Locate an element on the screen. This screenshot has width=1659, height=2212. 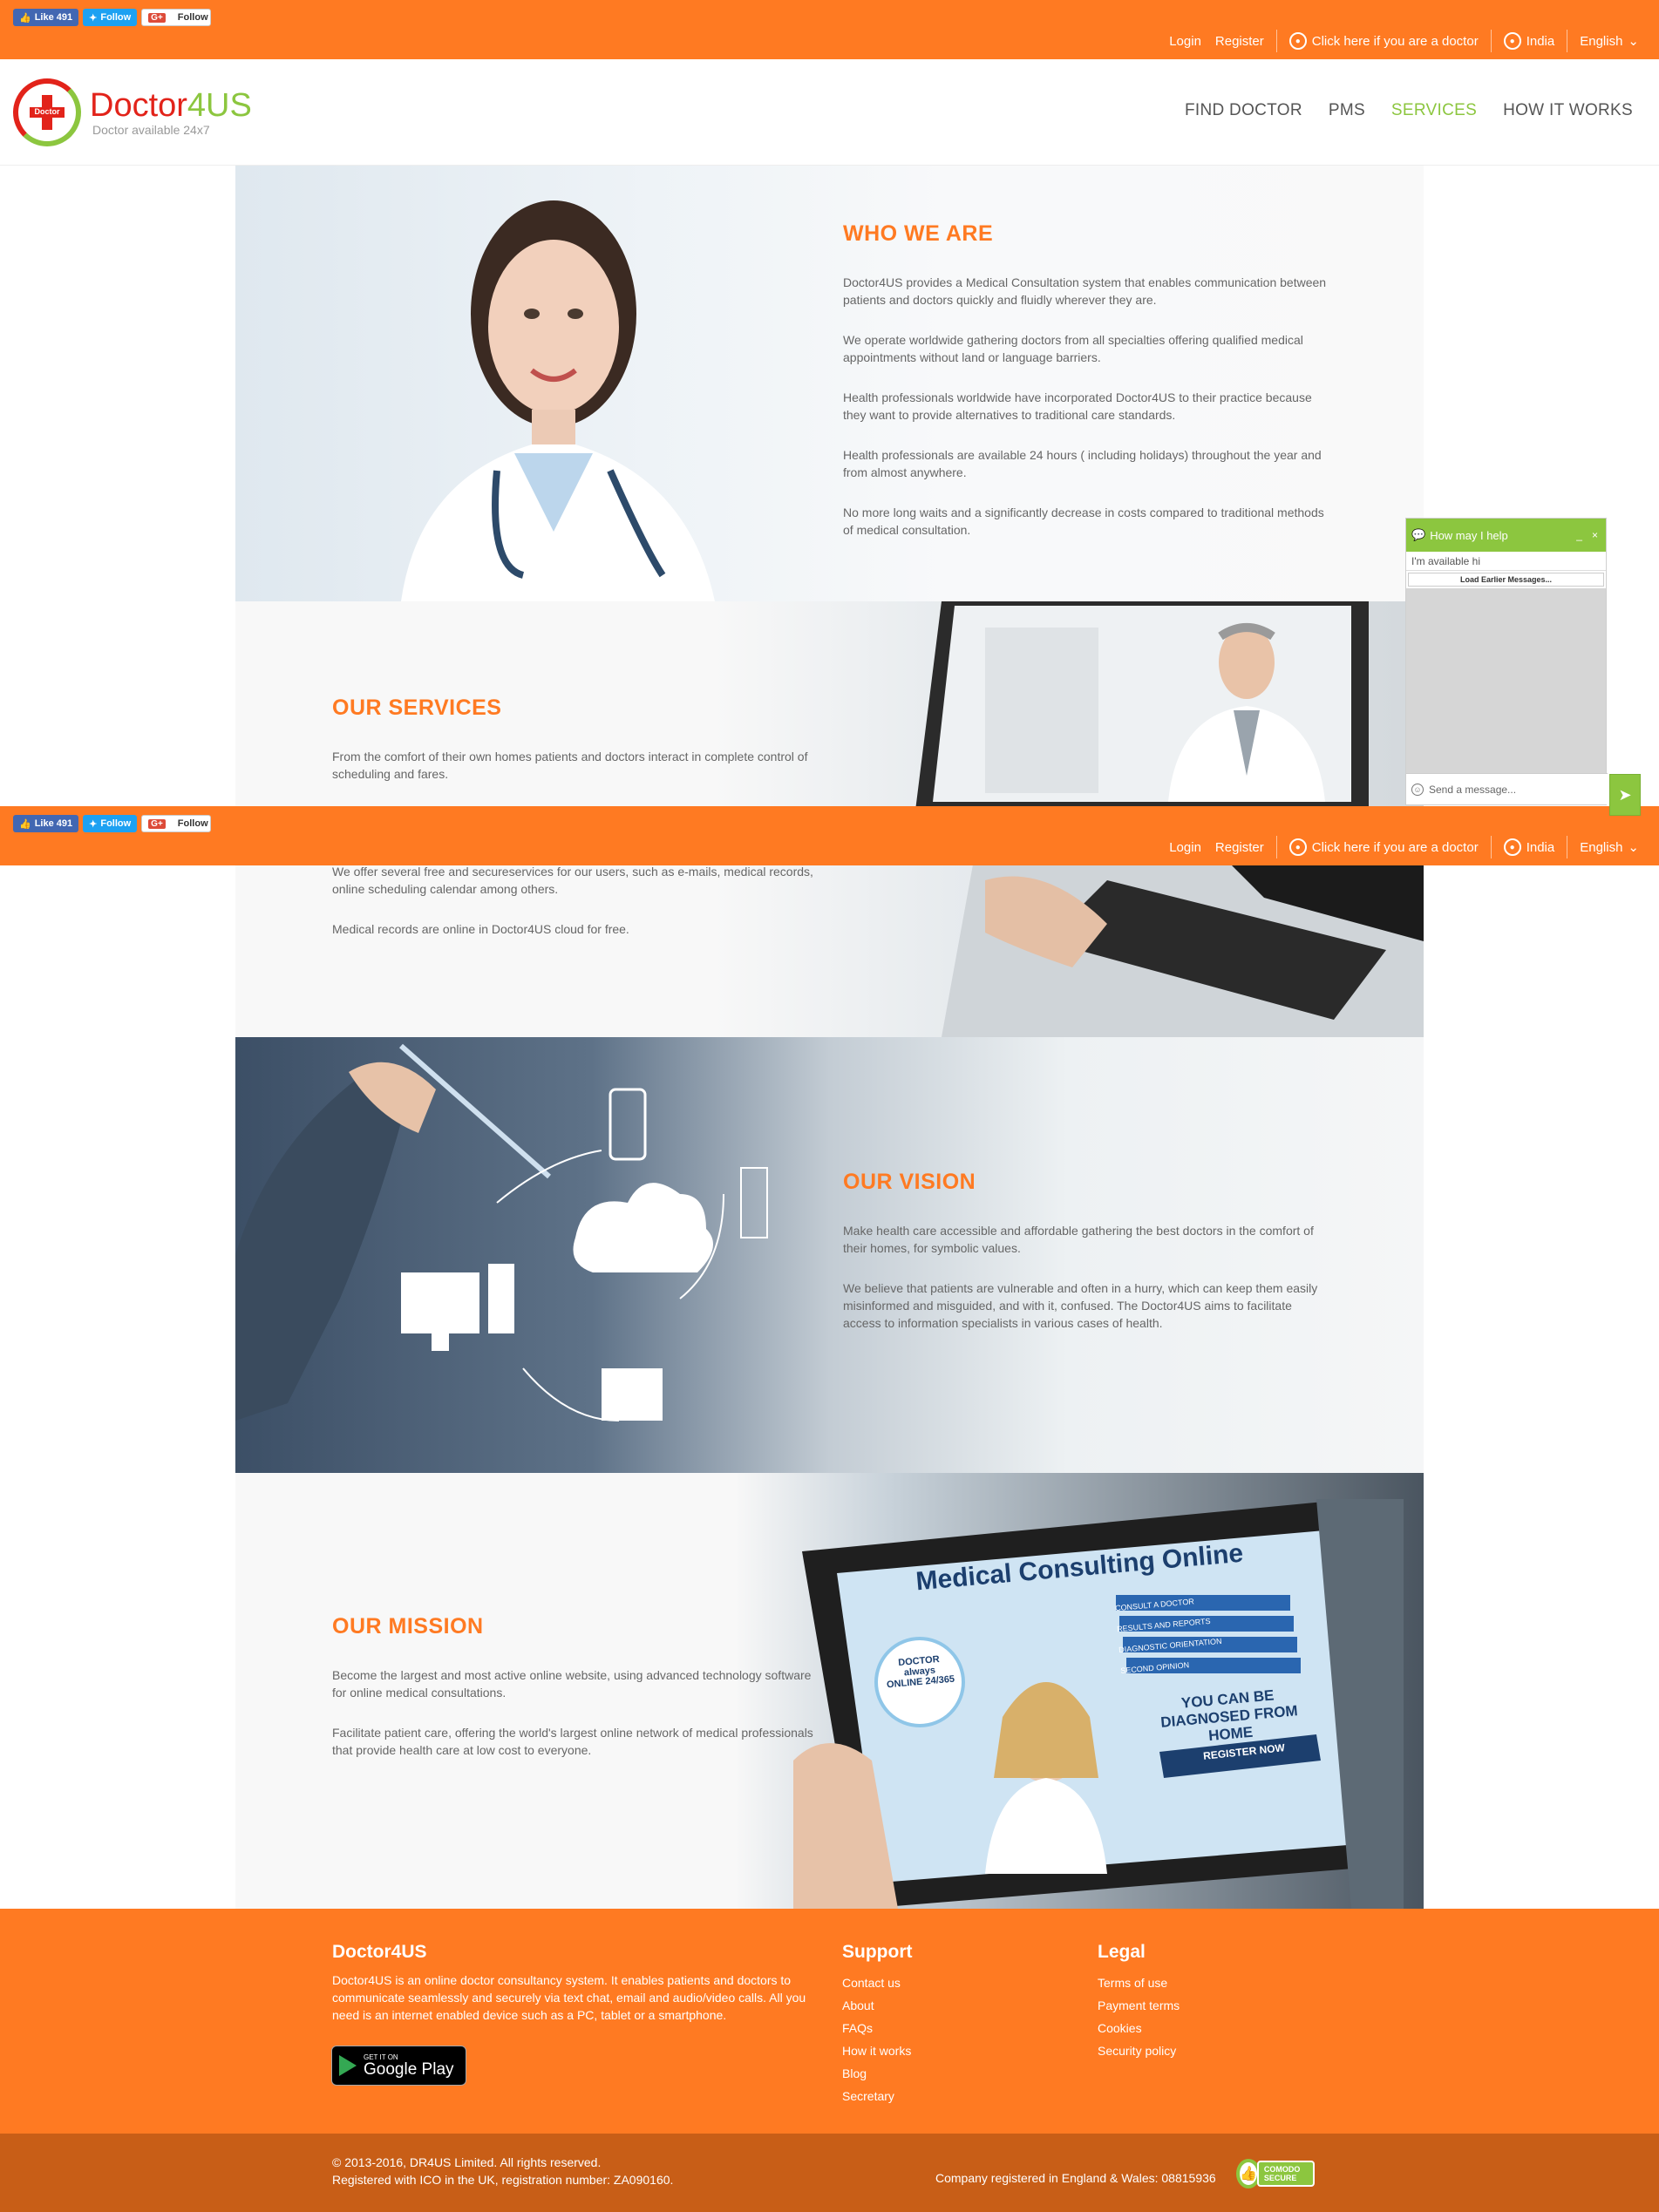
footer-link-contact: Contact us is located at coordinates (877, 1982).